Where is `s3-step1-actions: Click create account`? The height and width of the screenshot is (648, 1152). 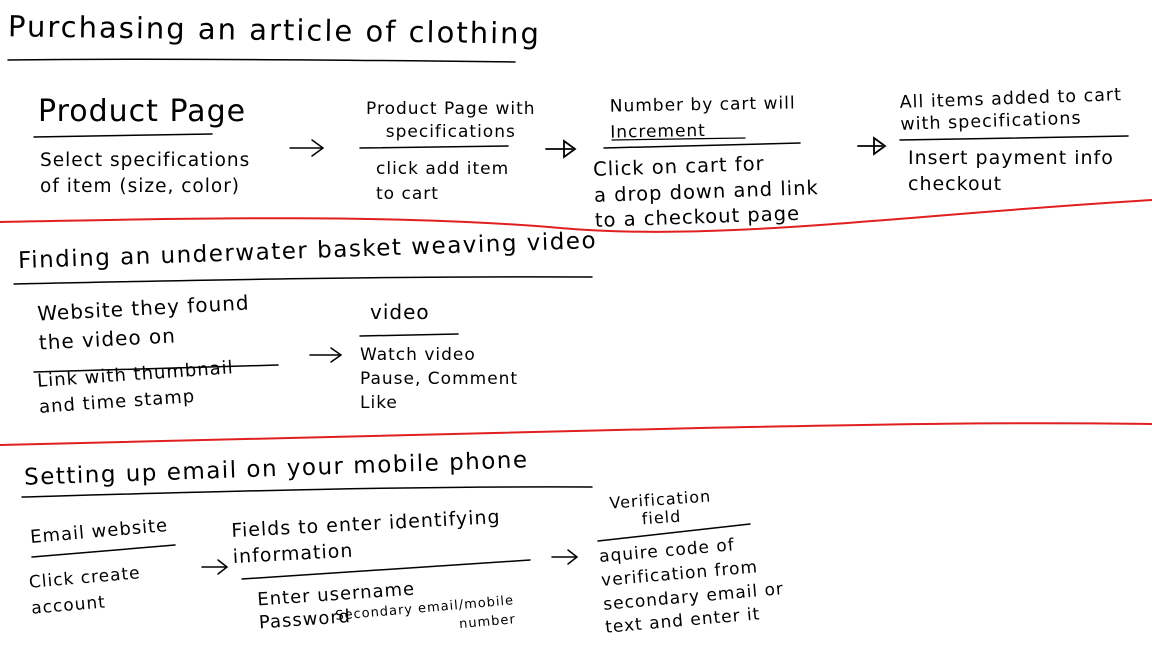 s3-step1-actions: Click create account is located at coordinates (85, 591).